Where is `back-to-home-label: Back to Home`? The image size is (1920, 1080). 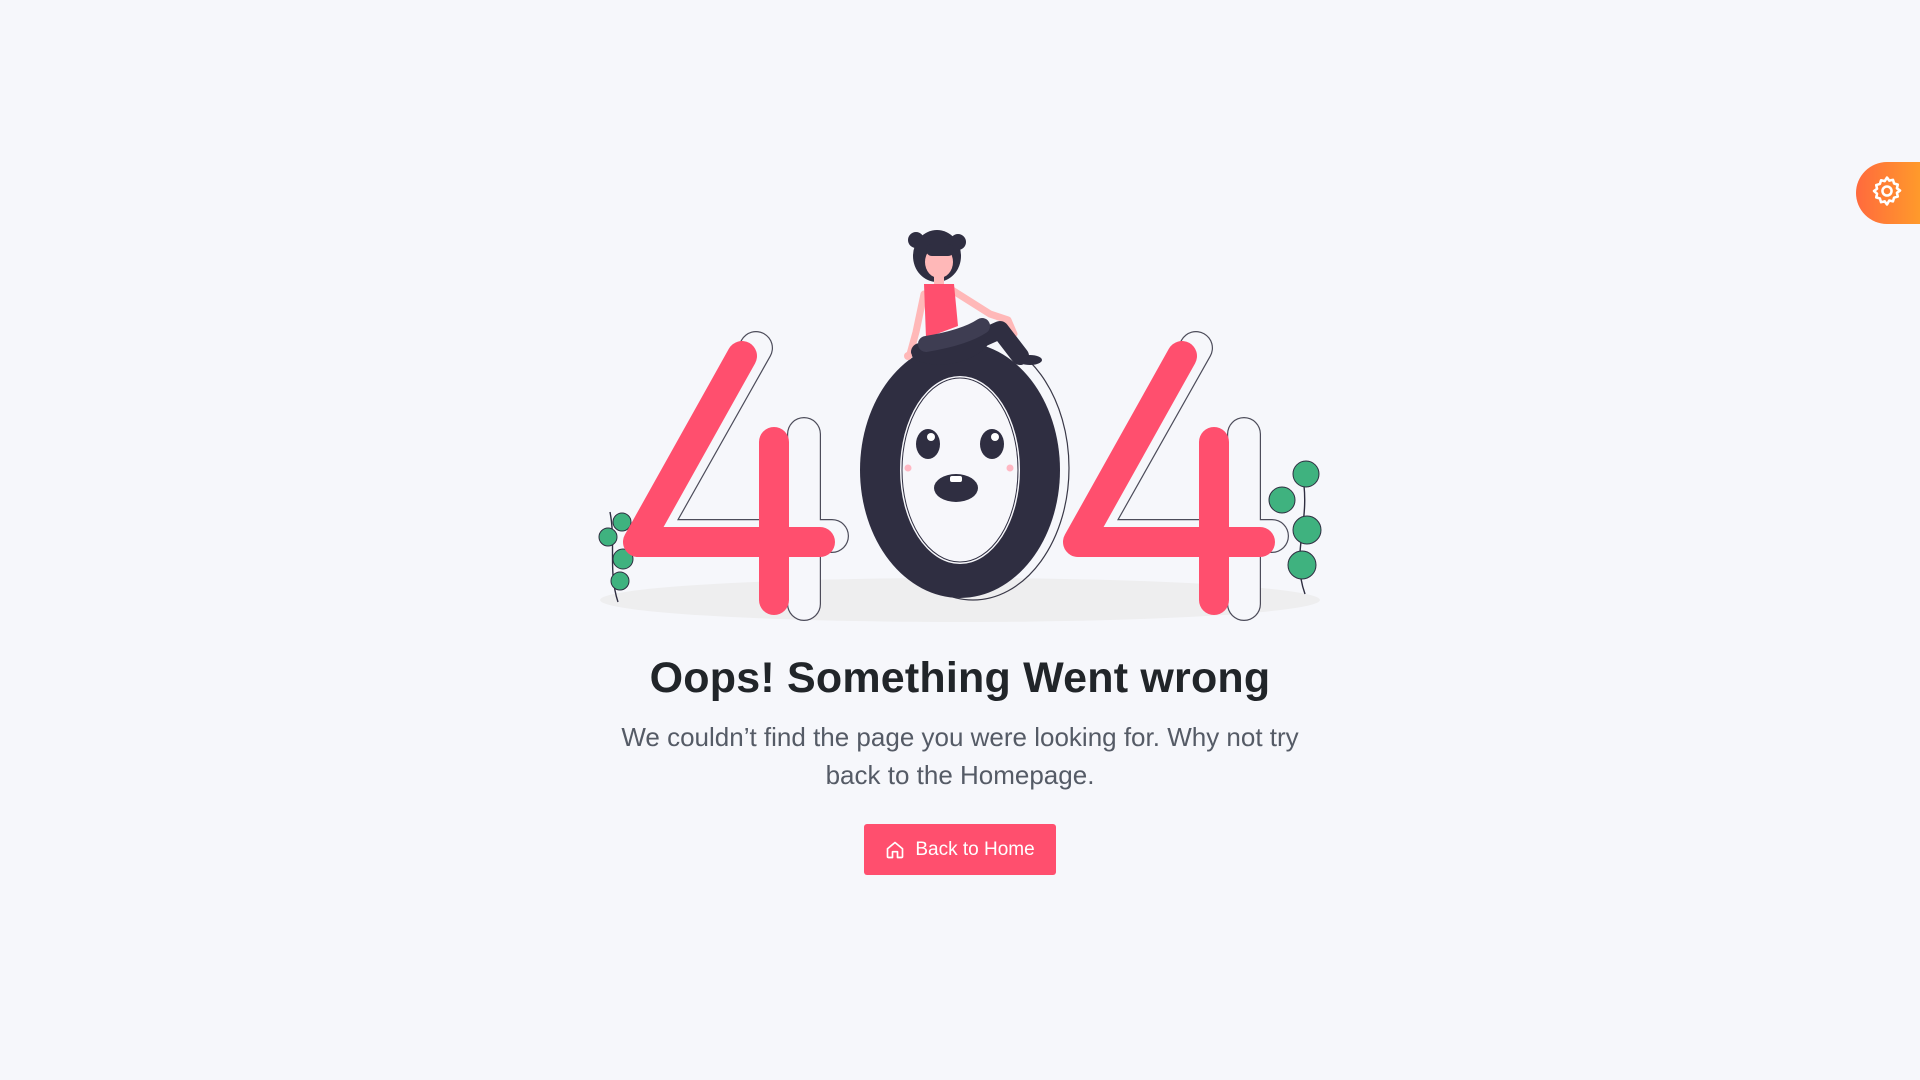 back-to-home-label: Back to Home is located at coordinates (975, 849).